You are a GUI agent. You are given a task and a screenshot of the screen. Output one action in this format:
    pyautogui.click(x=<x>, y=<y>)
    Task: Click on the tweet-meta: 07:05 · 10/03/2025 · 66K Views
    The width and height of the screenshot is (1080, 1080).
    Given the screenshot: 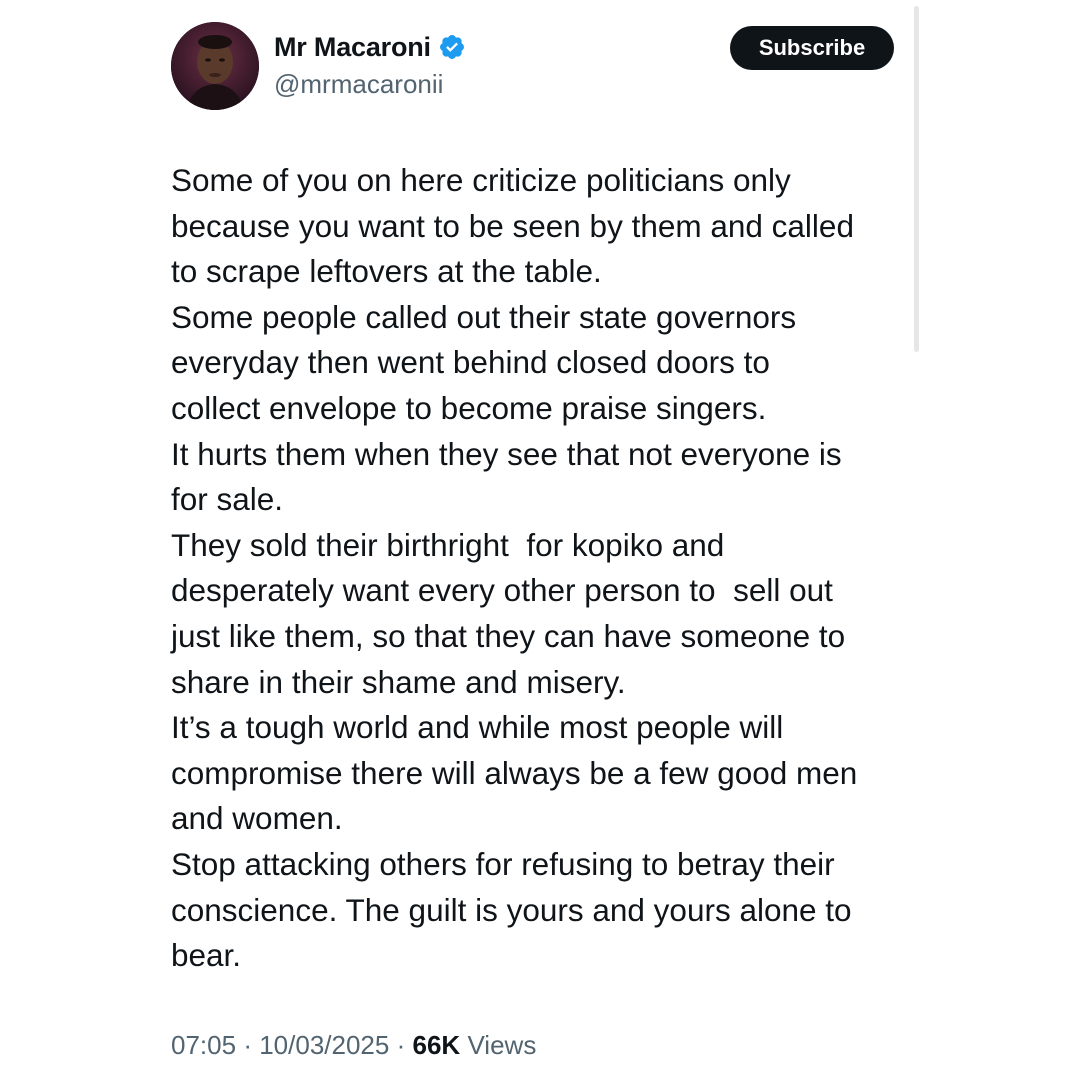 What is the action you would take?
    pyautogui.click(x=353, y=1045)
    